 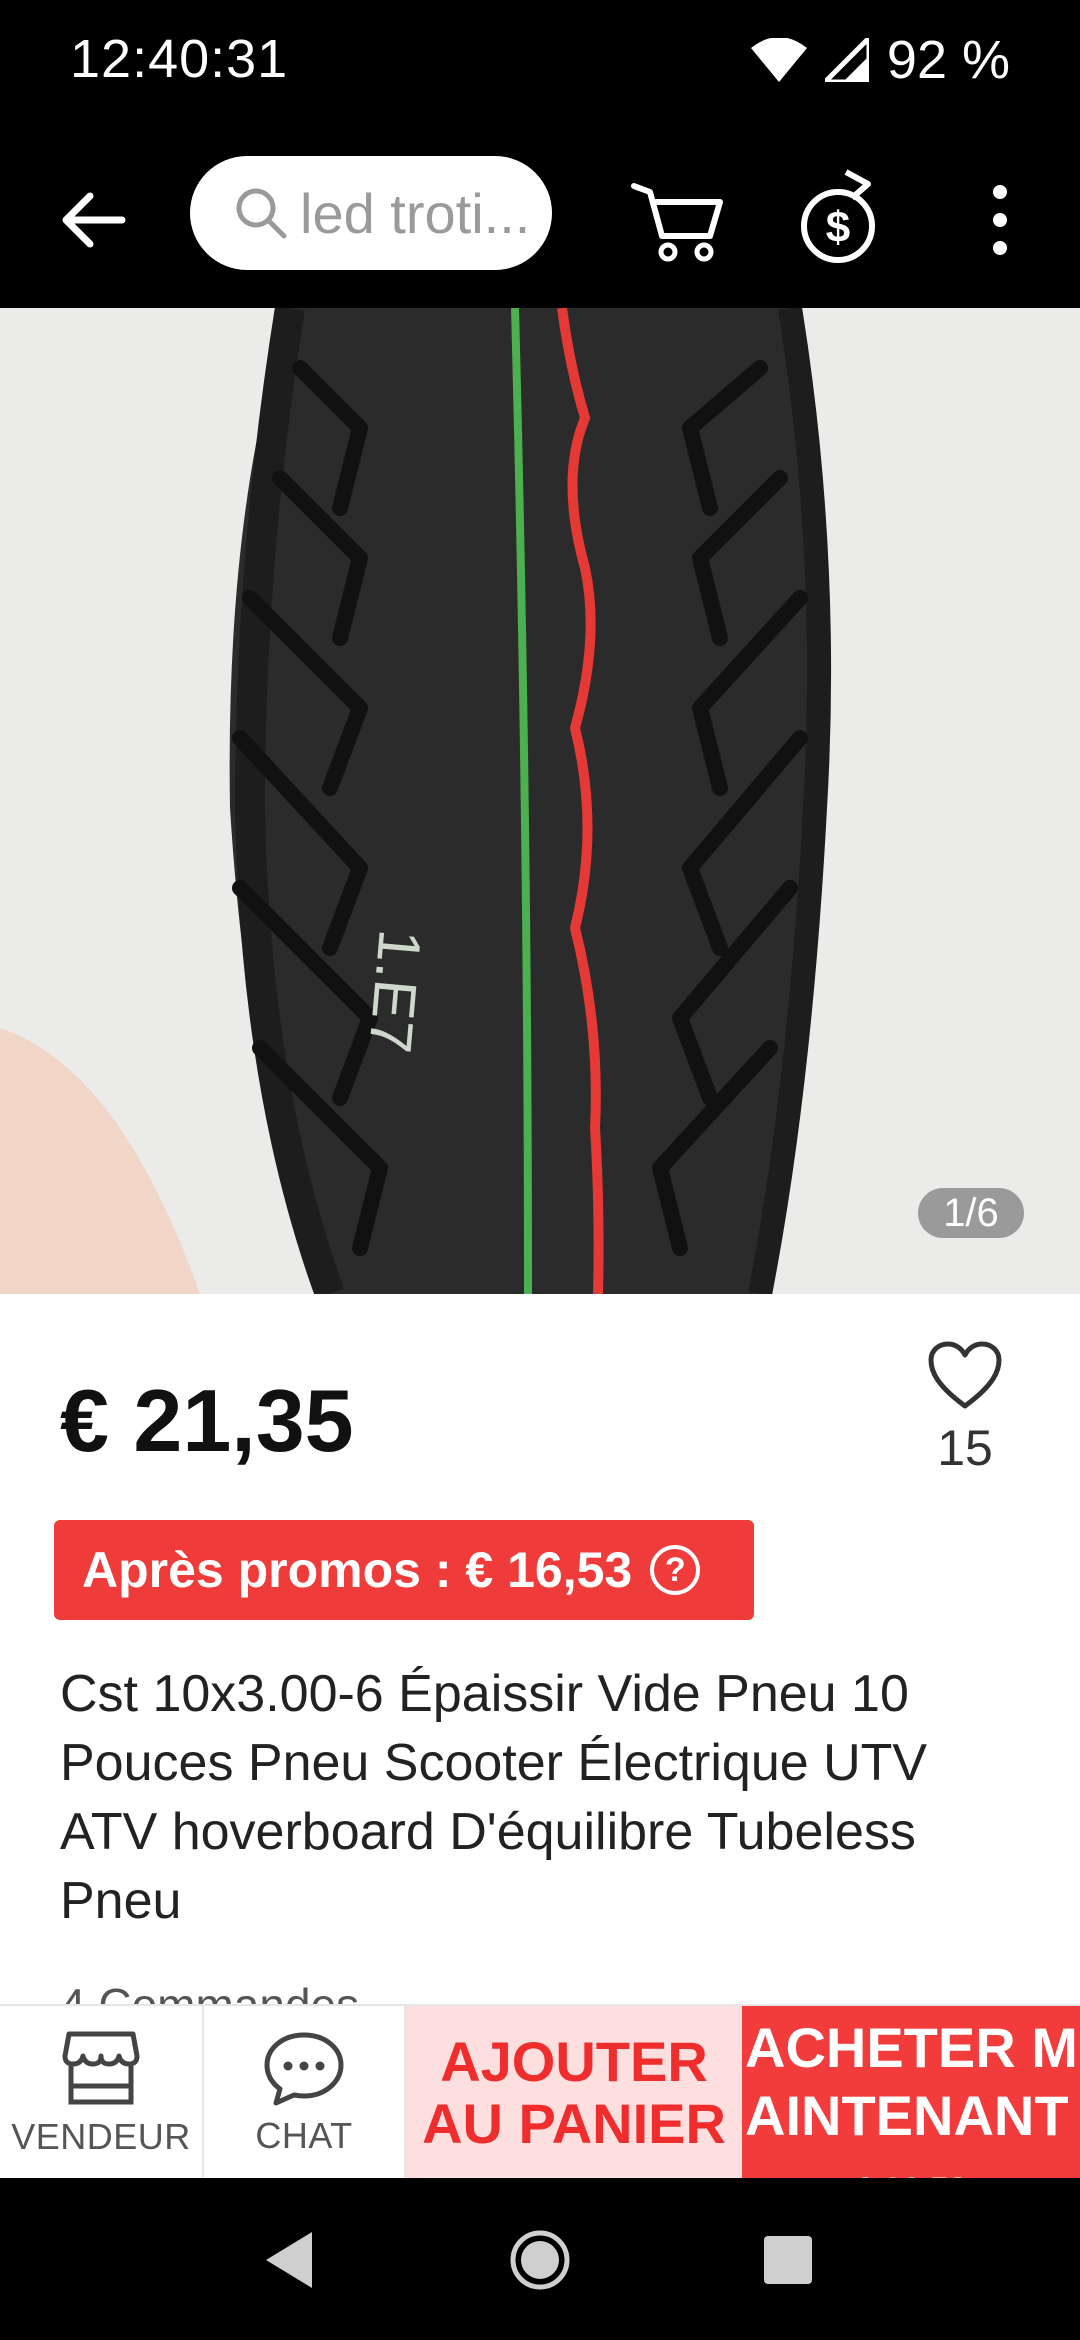 I want to click on promo-price-badge: Après promos : € 16,53 ?, so click(x=404, y=1570).